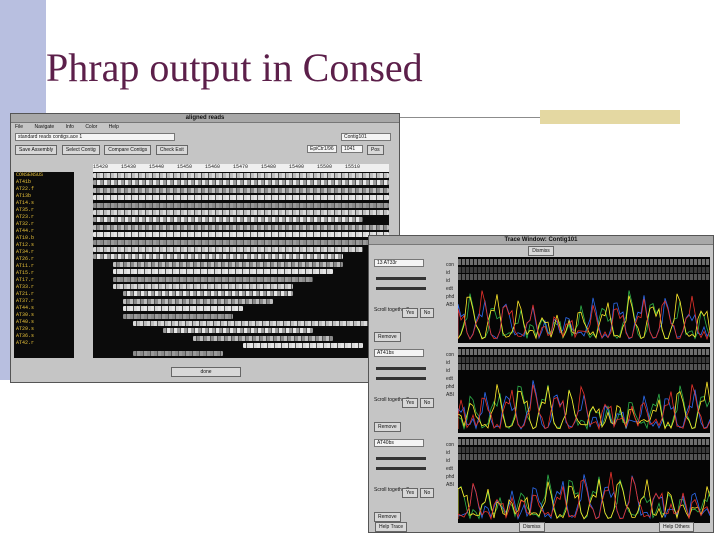 This screenshot has height=540, width=720. Describe the element at coordinates (541, 240) in the screenshot. I see `trace-titlebar: Trace Window: Contig101` at that location.